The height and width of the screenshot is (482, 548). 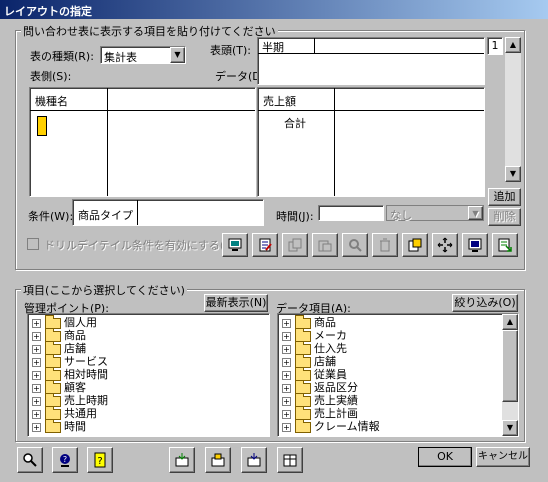 What do you see at coordinates (143, 55) in the screenshot?
I see `table-type-select: 集計表 ▼` at bounding box center [143, 55].